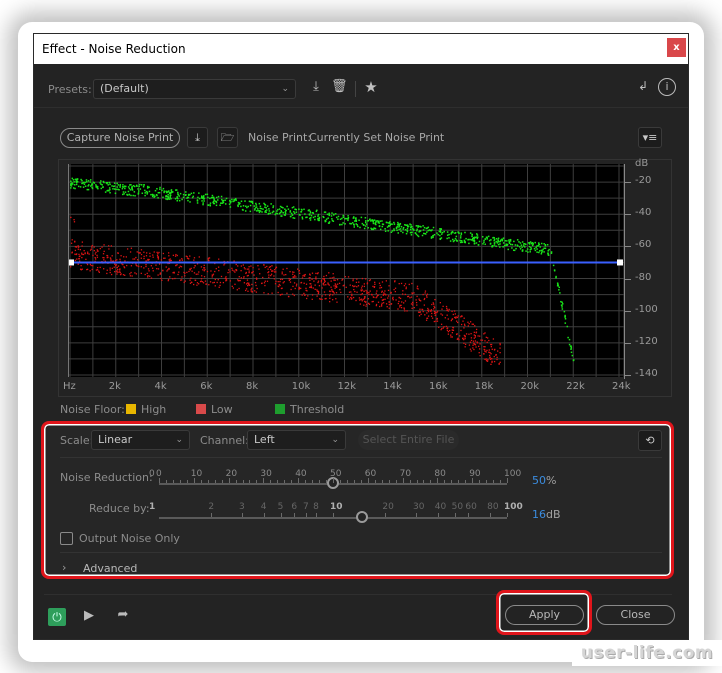  Describe the element at coordinates (635, 615) in the screenshot. I see `close-button: Close` at that location.